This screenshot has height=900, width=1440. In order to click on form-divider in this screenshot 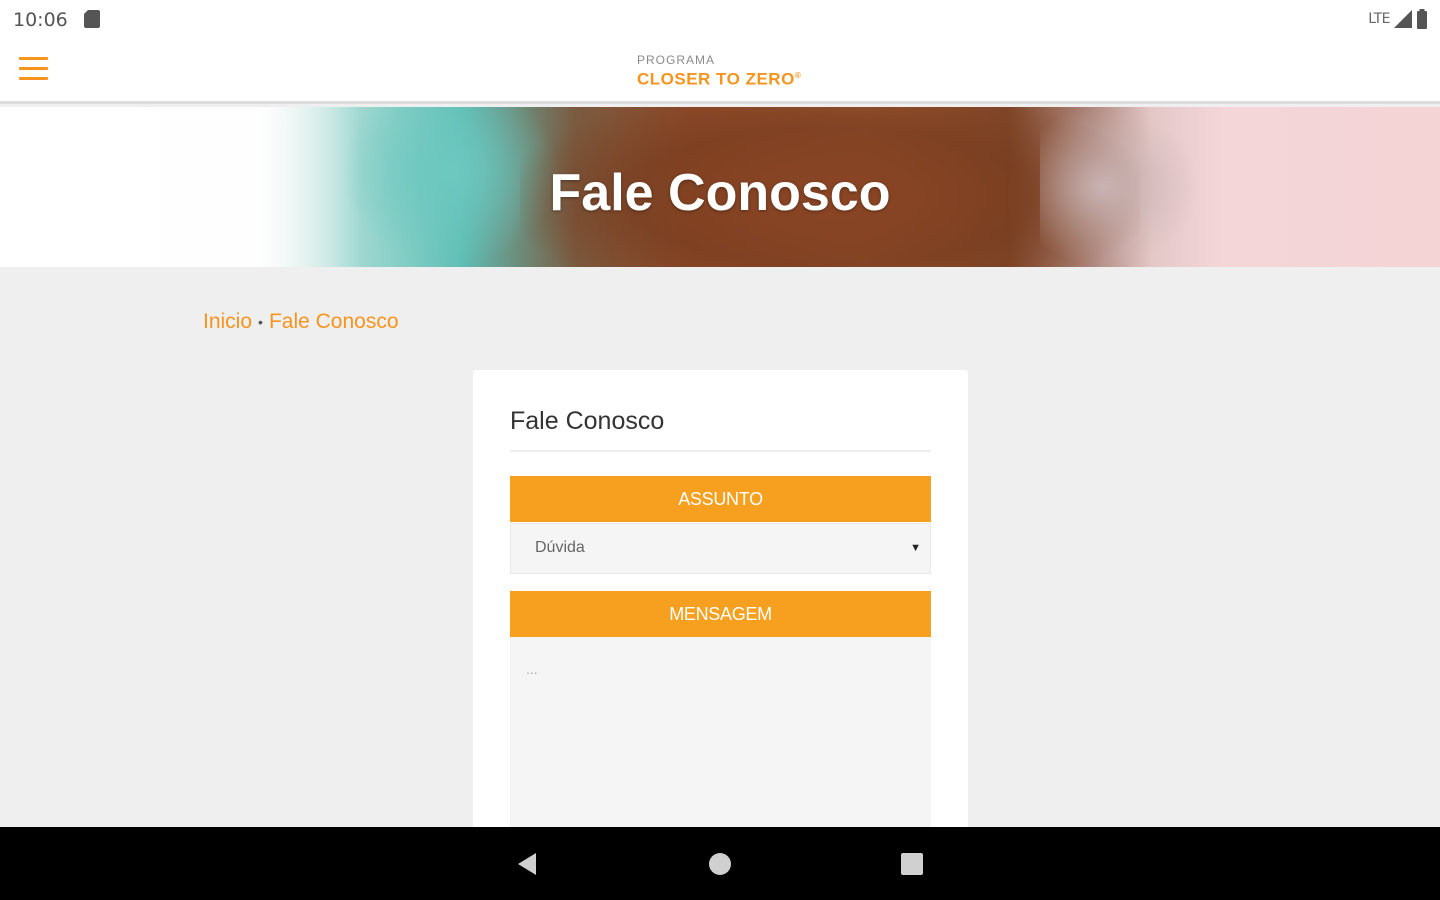, I will do `click(720, 451)`.